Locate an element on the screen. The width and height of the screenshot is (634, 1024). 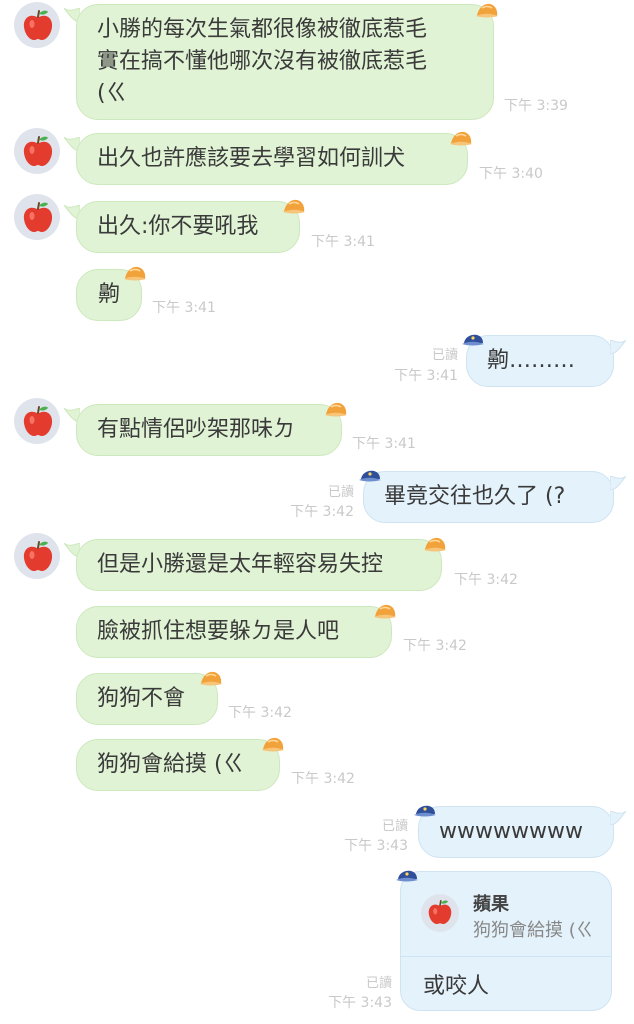
reply-message-bubble: 蘋果 狗狗會給摸 (ㄍ 或咬人 is located at coordinates (506, 941).